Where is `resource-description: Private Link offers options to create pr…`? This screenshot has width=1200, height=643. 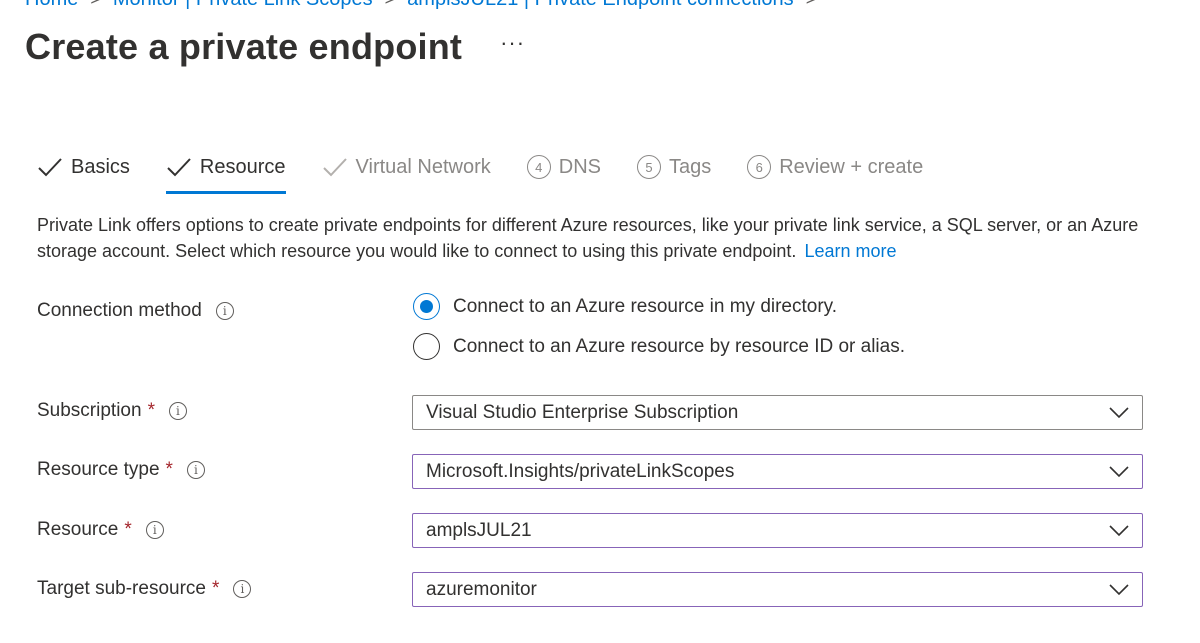
resource-description: Private Link offers options to create pr… is located at coordinates (602, 238).